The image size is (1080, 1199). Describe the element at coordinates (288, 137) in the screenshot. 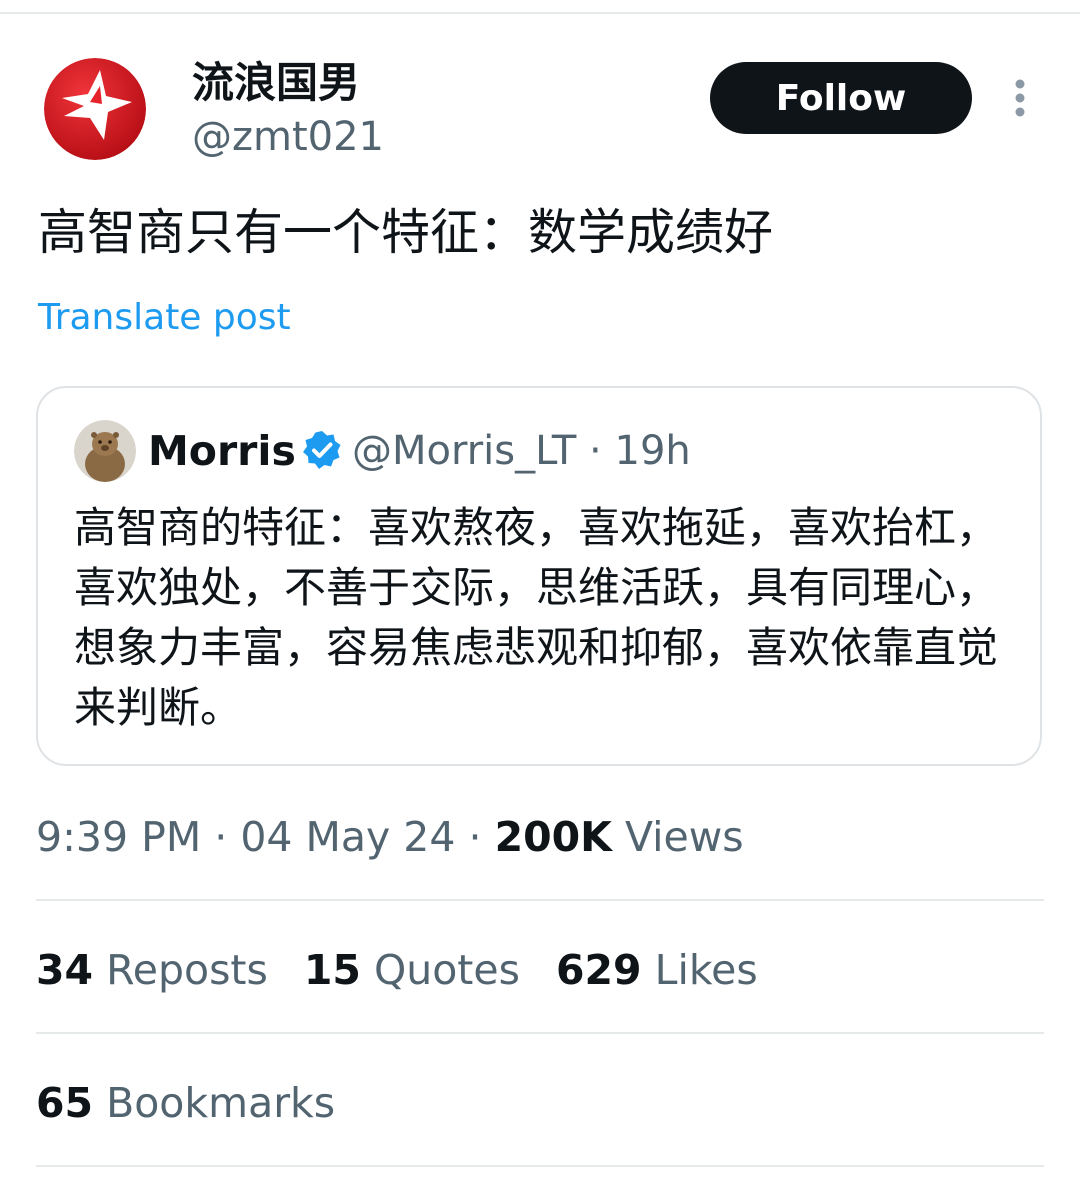

I see `author-handle: @zmt021` at that location.